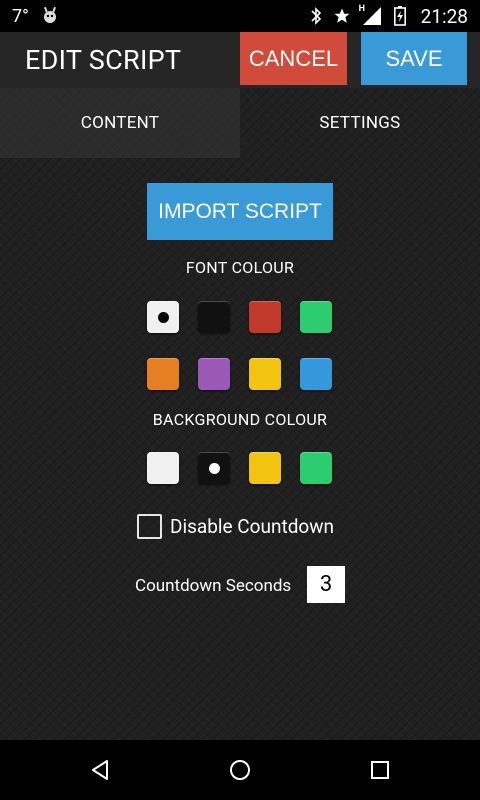 The height and width of the screenshot is (800, 480). What do you see at coordinates (444, 16) in the screenshot?
I see `clock-time: 21:28` at bounding box center [444, 16].